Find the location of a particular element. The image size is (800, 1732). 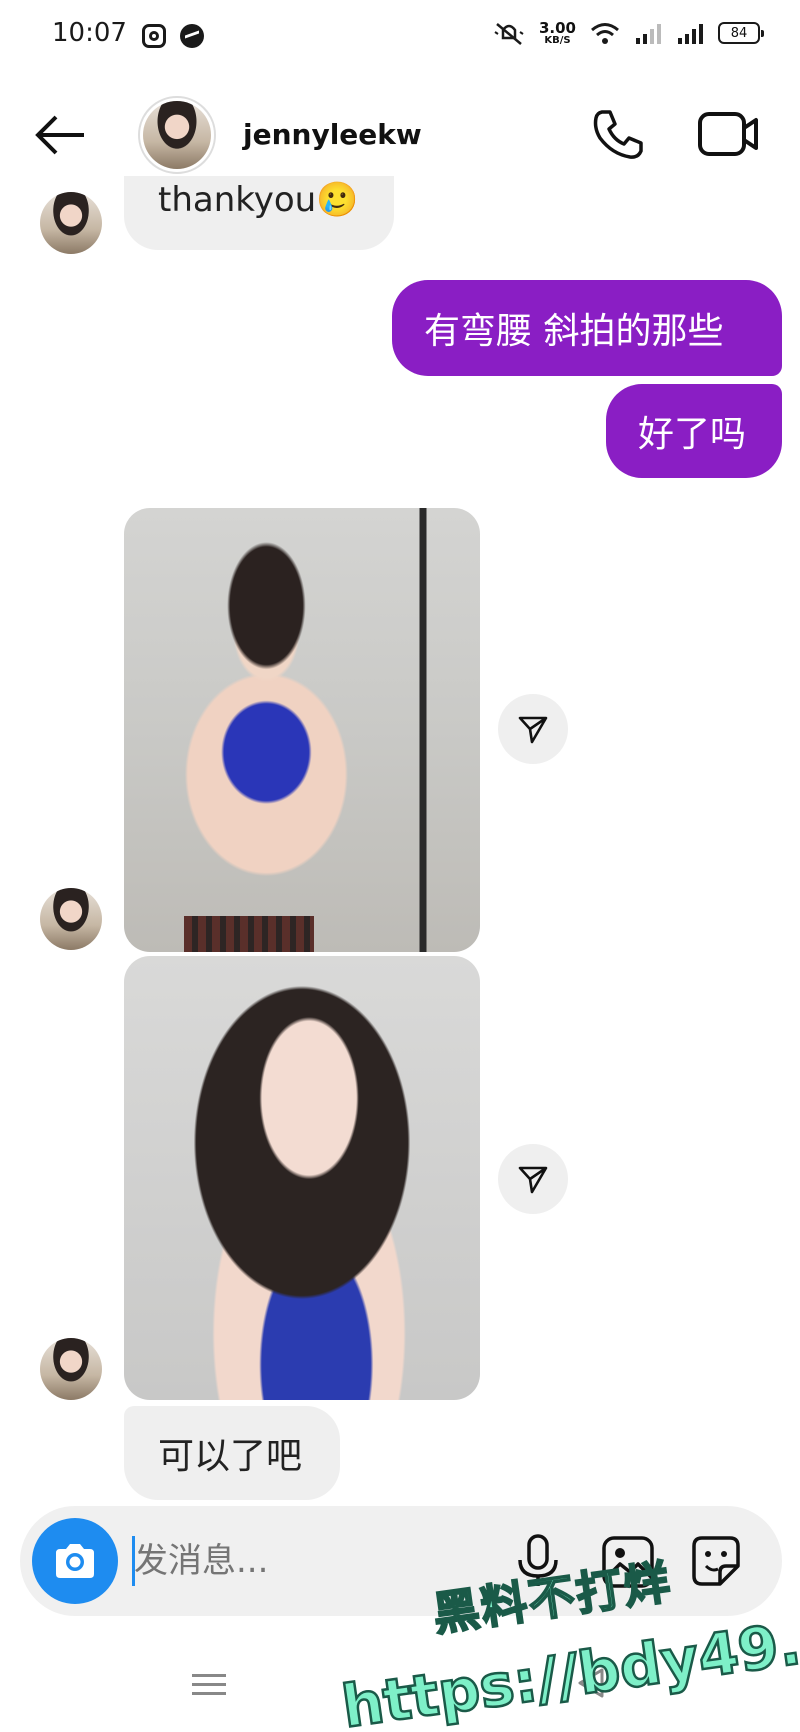

network-speed-unit: KB/S is located at coordinates (557, 40).